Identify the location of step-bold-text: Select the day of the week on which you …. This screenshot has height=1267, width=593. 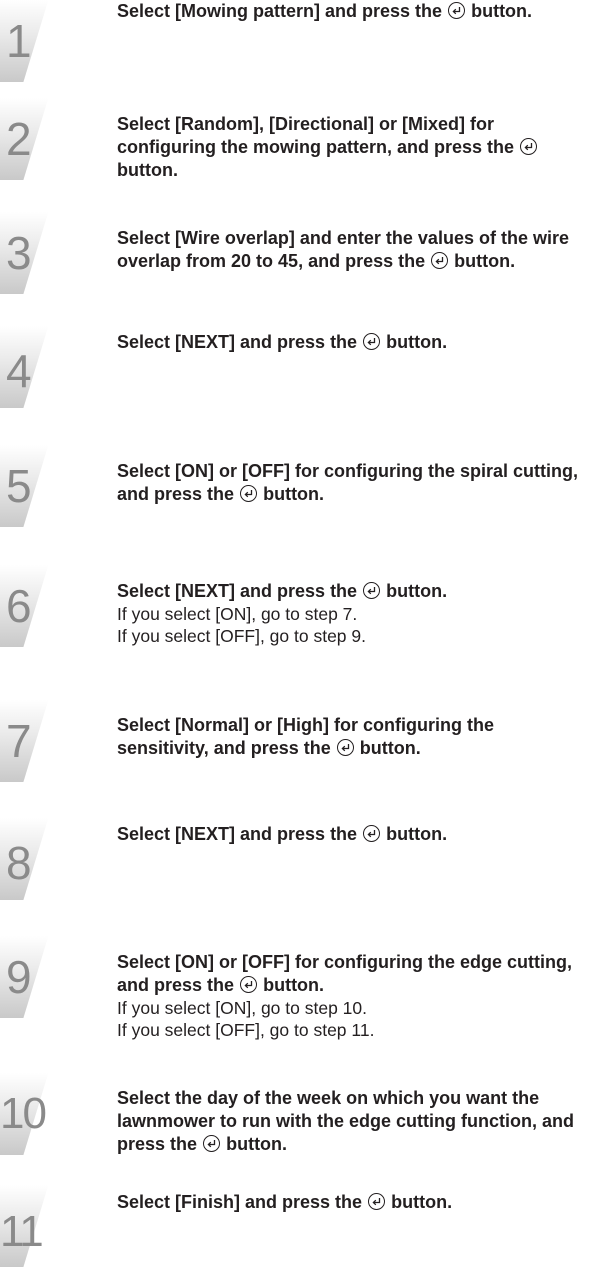
(345, 1121).